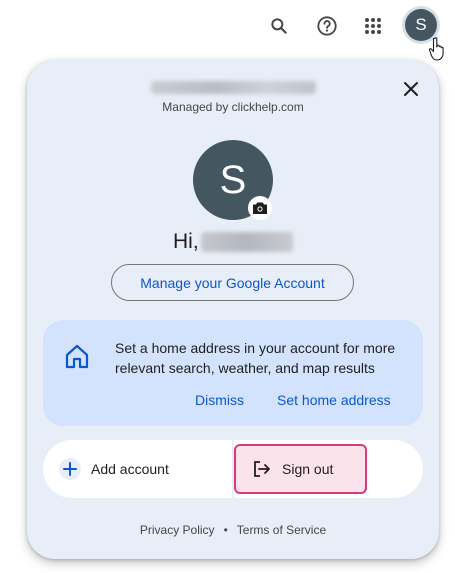 This screenshot has width=455, height=573. I want to click on blurred-name, so click(246, 242).